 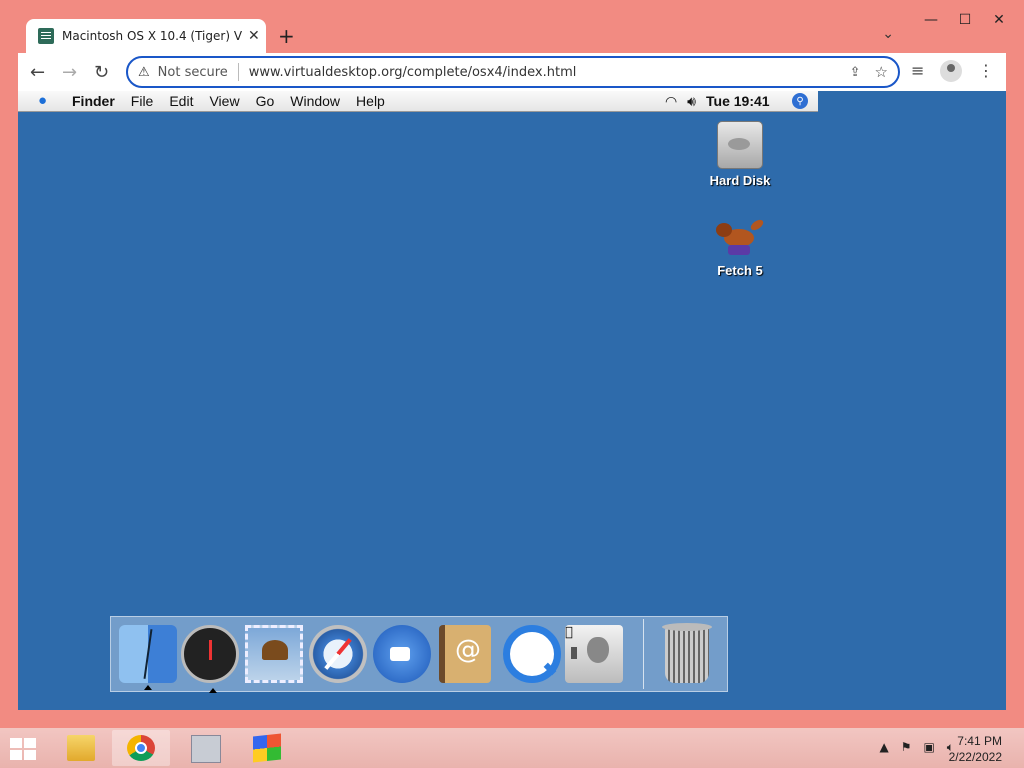 I want to click on avatar-icon, so click(x=951, y=71).